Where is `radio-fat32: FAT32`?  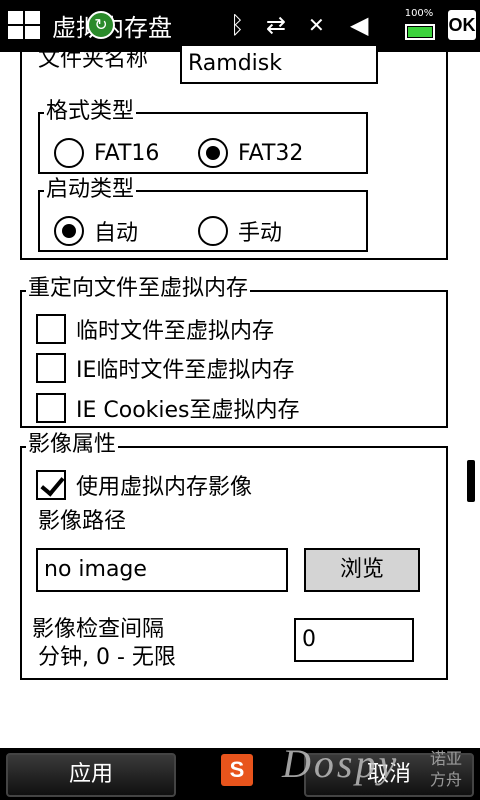
radio-fat32: FAT32 is located at coordinates (250, 153).